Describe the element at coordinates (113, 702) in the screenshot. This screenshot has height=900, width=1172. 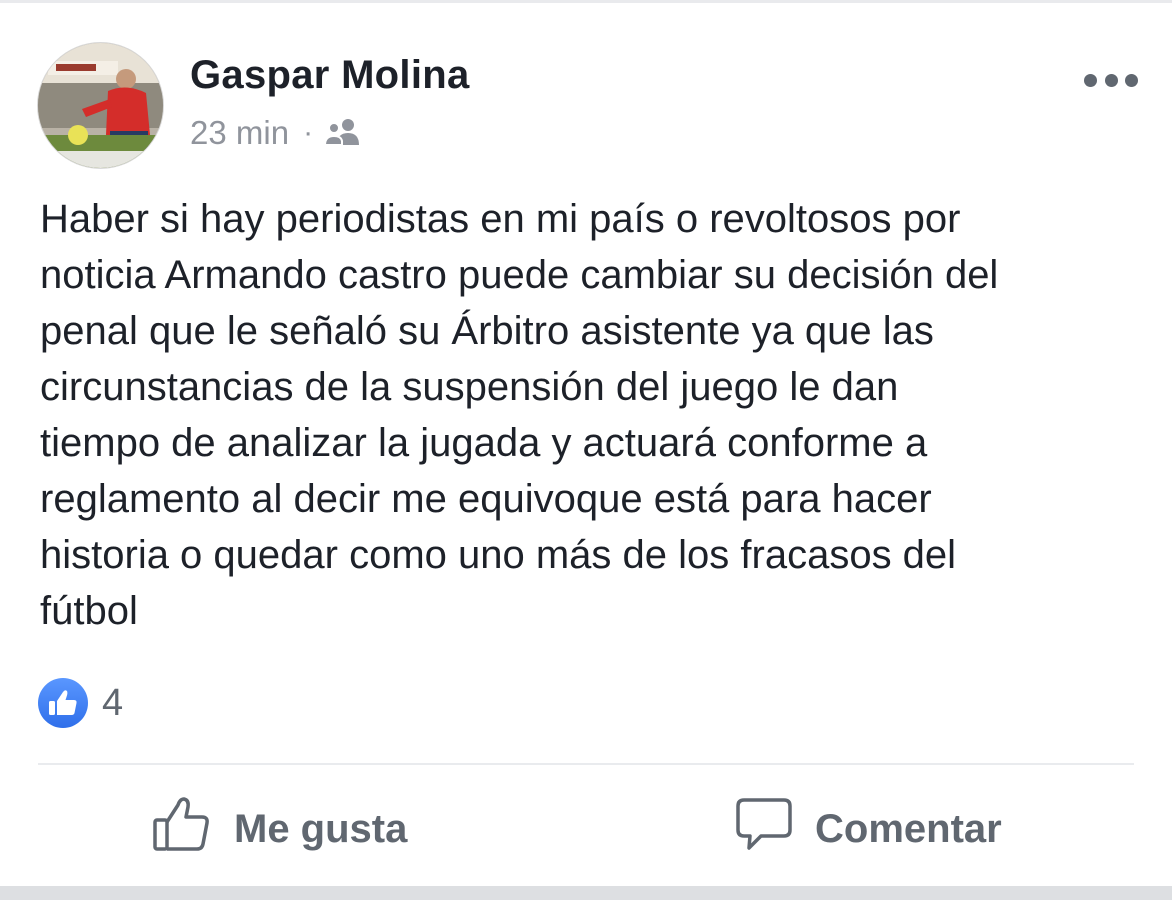
I see `reaction-count: 4` at that location.